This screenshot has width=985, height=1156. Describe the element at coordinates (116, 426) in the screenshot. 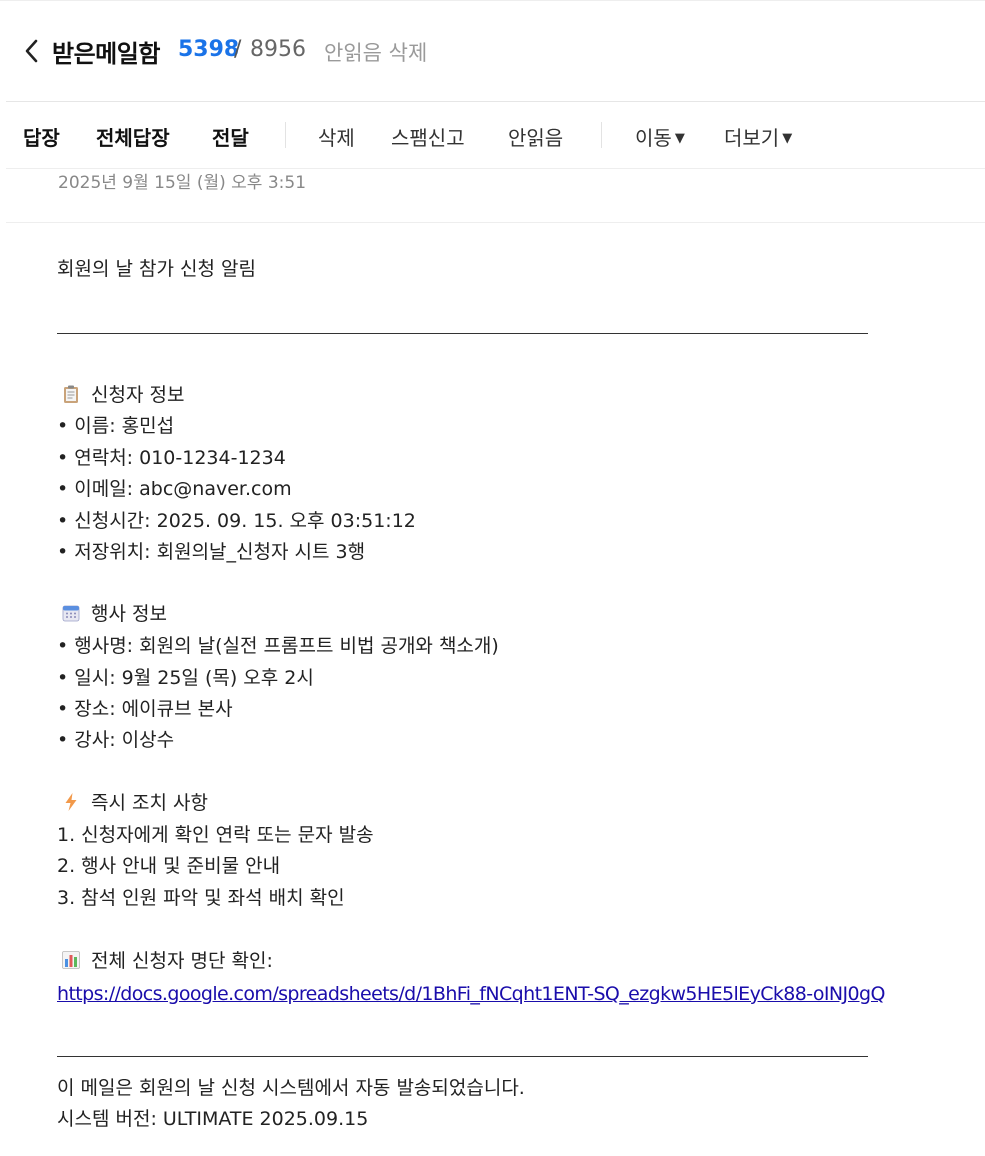

I see `applicant-name: • 이름: 홍민섭` at that location.